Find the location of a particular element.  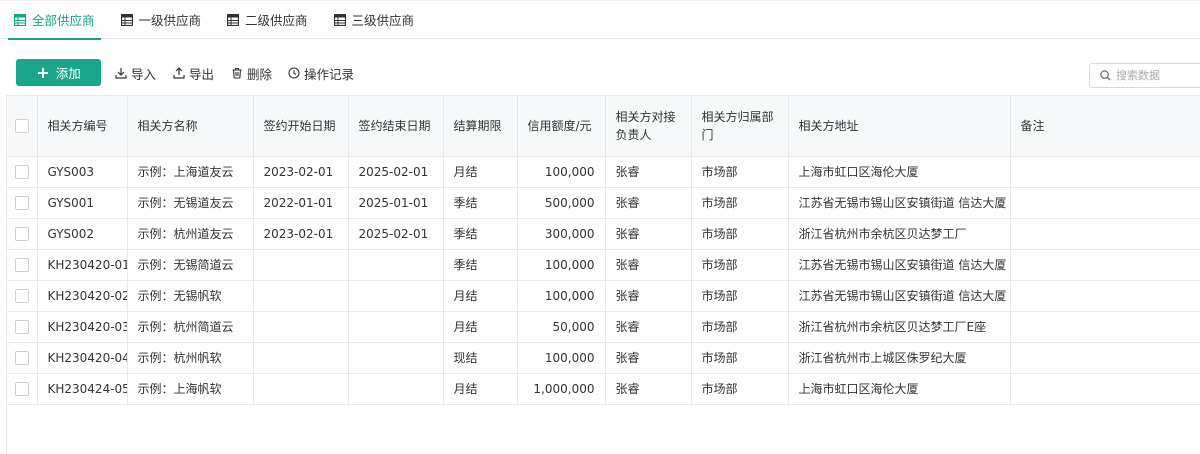

cell-start-date is located at coordinates (301, 296).